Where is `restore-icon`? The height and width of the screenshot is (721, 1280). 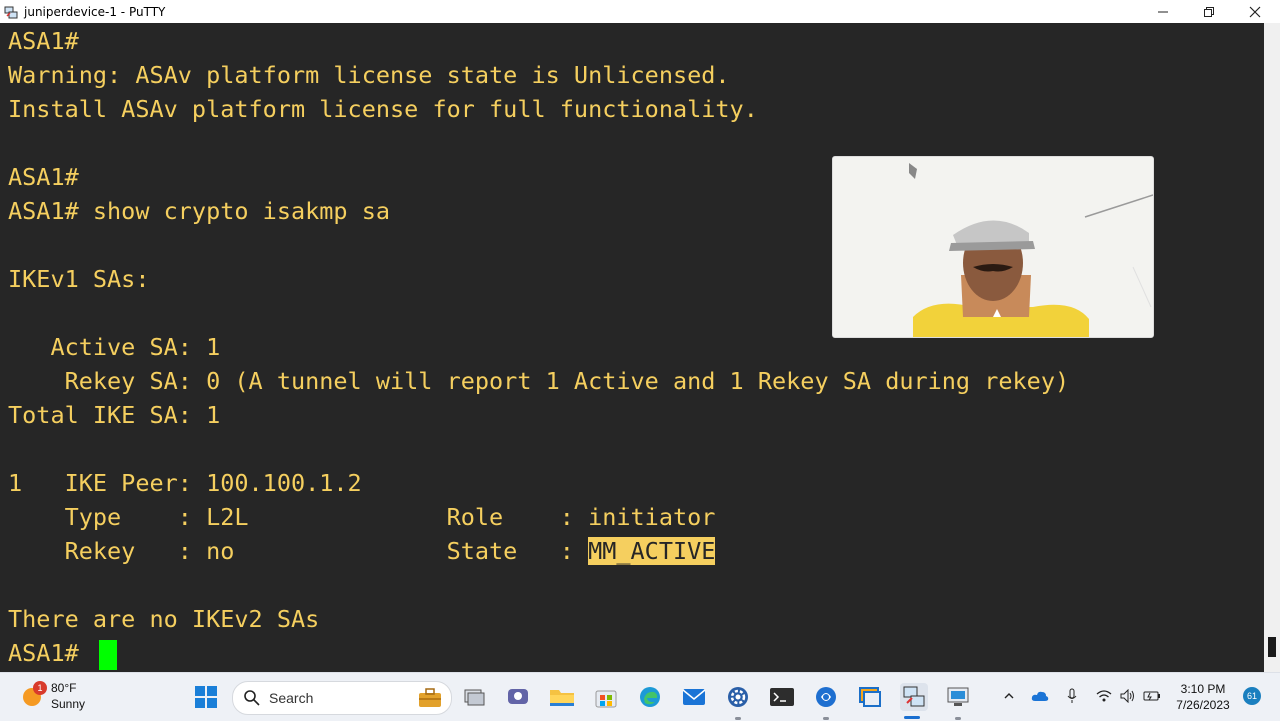 restore-icon is located at coordinates (1209, 11).